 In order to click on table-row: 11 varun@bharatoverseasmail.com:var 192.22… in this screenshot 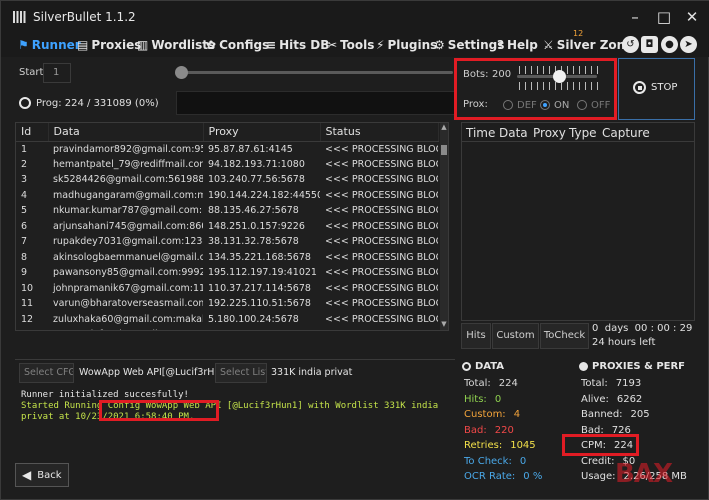, I will do `click(227, 304)`.